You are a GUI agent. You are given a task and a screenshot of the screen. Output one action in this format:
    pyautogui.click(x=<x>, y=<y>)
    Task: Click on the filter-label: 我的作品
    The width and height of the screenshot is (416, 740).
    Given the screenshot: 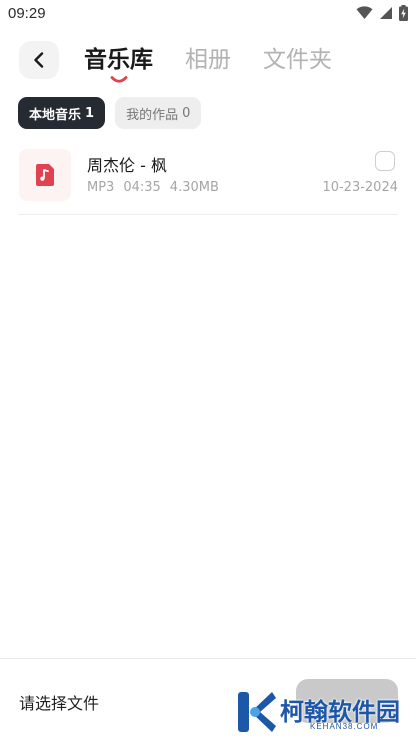 What is the action you would take?
    pyautogui.click(x=152, y=115)
    